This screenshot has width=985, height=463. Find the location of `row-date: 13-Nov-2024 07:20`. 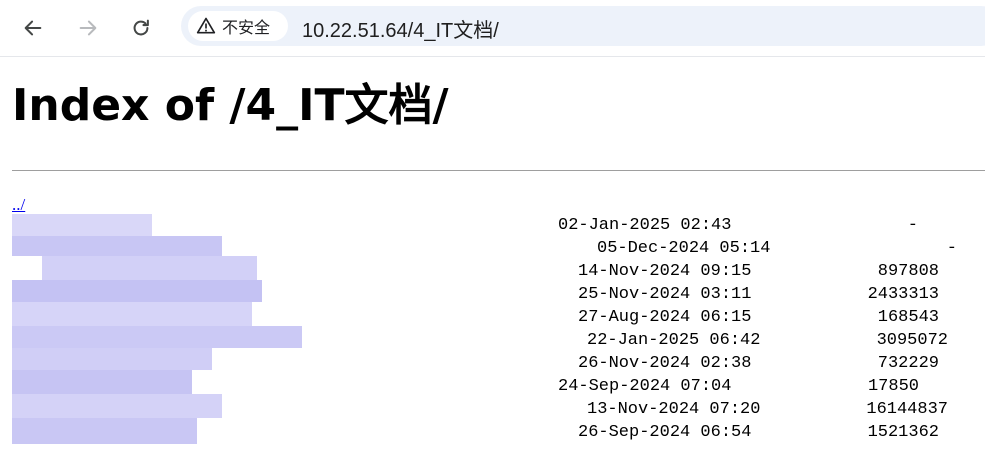

row-date: 13-Nov-2024 07:20 is located at coordinates (674, 409).